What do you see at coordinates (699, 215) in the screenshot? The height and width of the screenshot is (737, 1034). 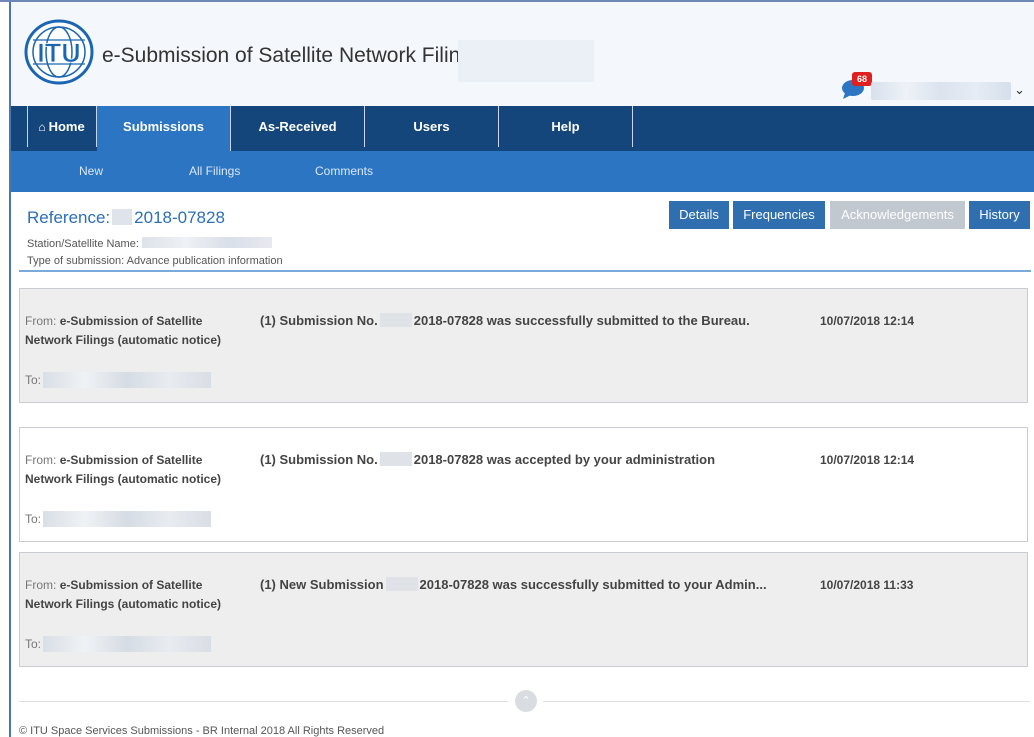 I see `tab-details: Details` at bounding box center [699, 215].